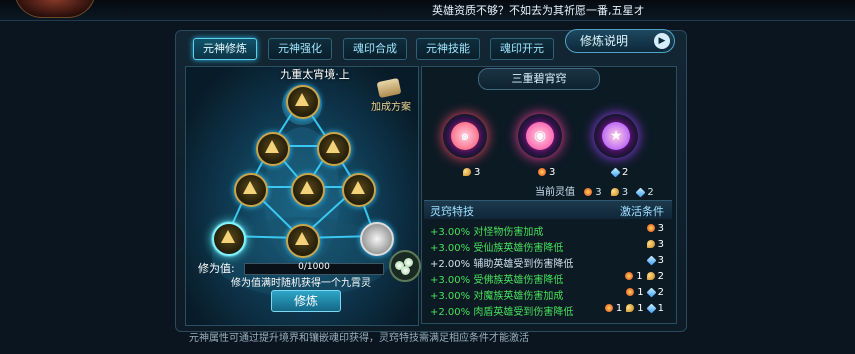 The width and height of the screenshot is (855, 354). I want to click on cultivate-help-button: 修炼说明 ▶, so click(620, 41).